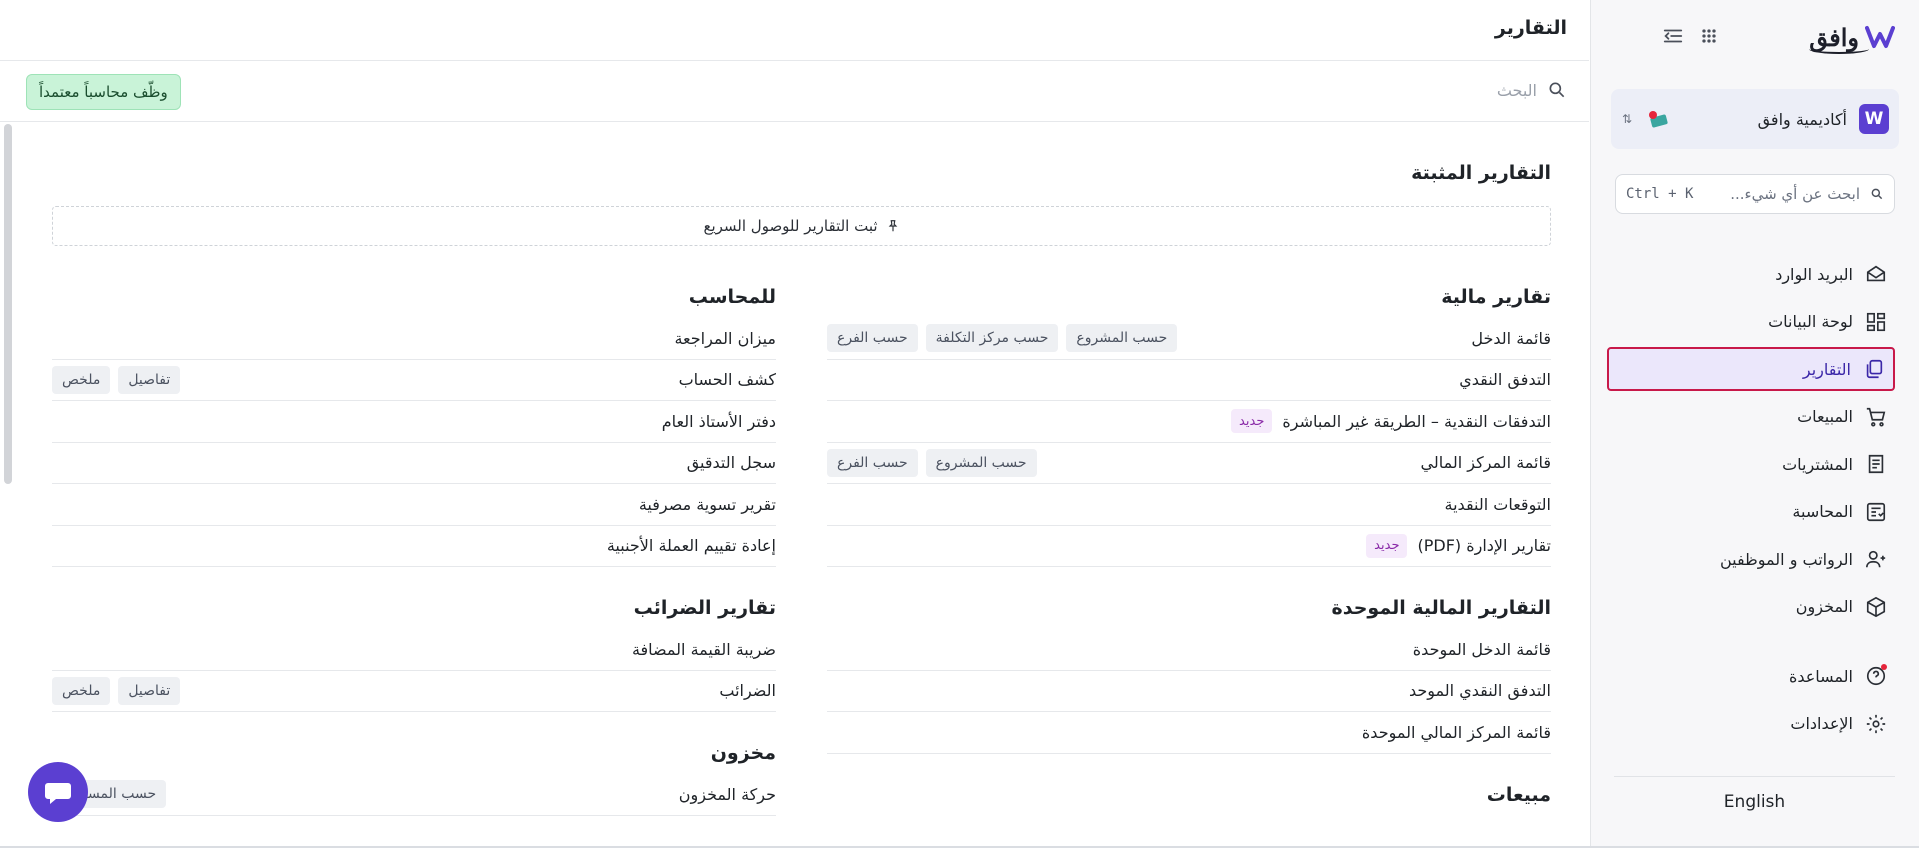  What do you see at coordinates (1876, 321) in the screenshot?
I see `dashboard-icon` at bounding box center [1876, 321].